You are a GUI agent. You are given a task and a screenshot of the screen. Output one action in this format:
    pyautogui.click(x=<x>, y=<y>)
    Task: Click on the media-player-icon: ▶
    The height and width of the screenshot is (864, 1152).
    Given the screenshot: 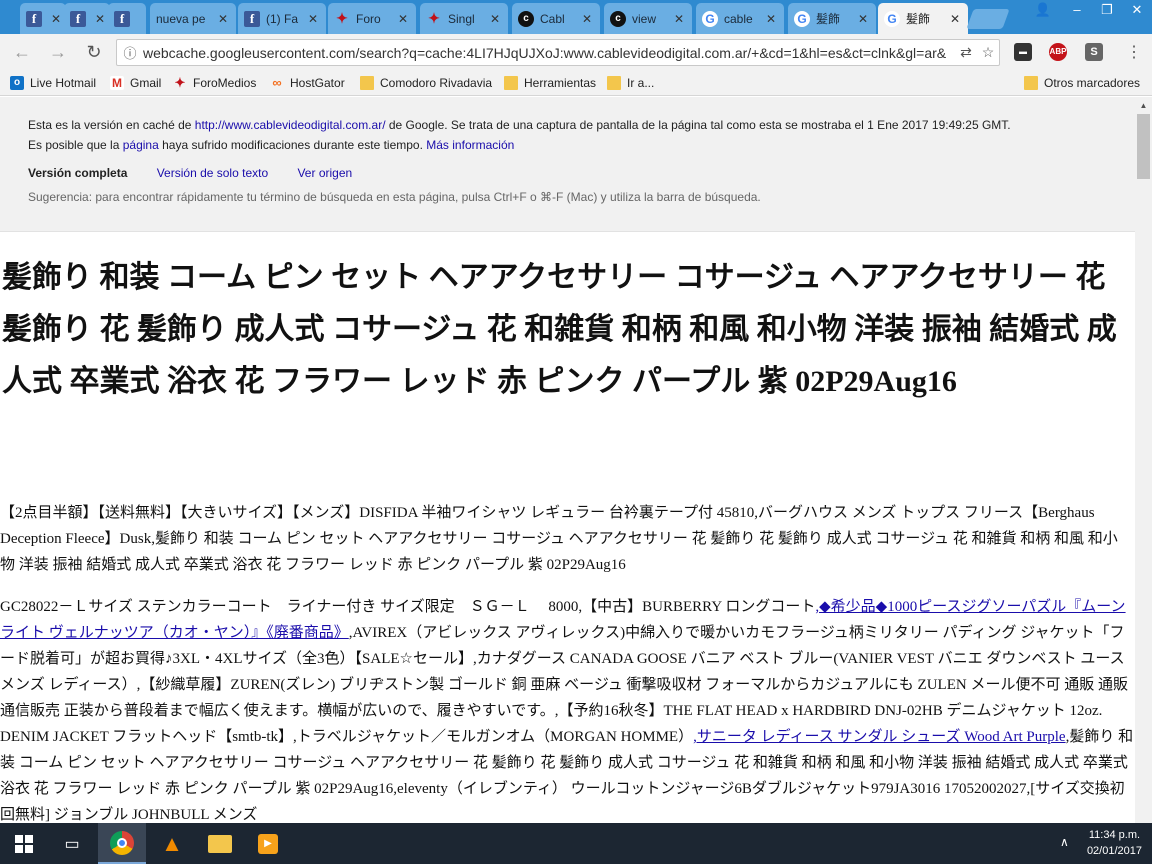 What is the action you would take?
    pyautogui.click(x=268, y=843)
    